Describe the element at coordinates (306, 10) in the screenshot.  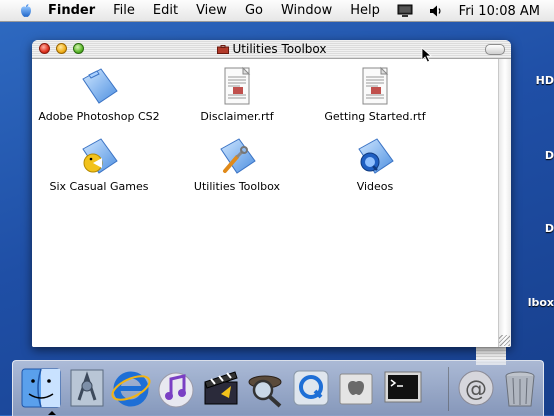
I see `menu-window: Window` at that location.